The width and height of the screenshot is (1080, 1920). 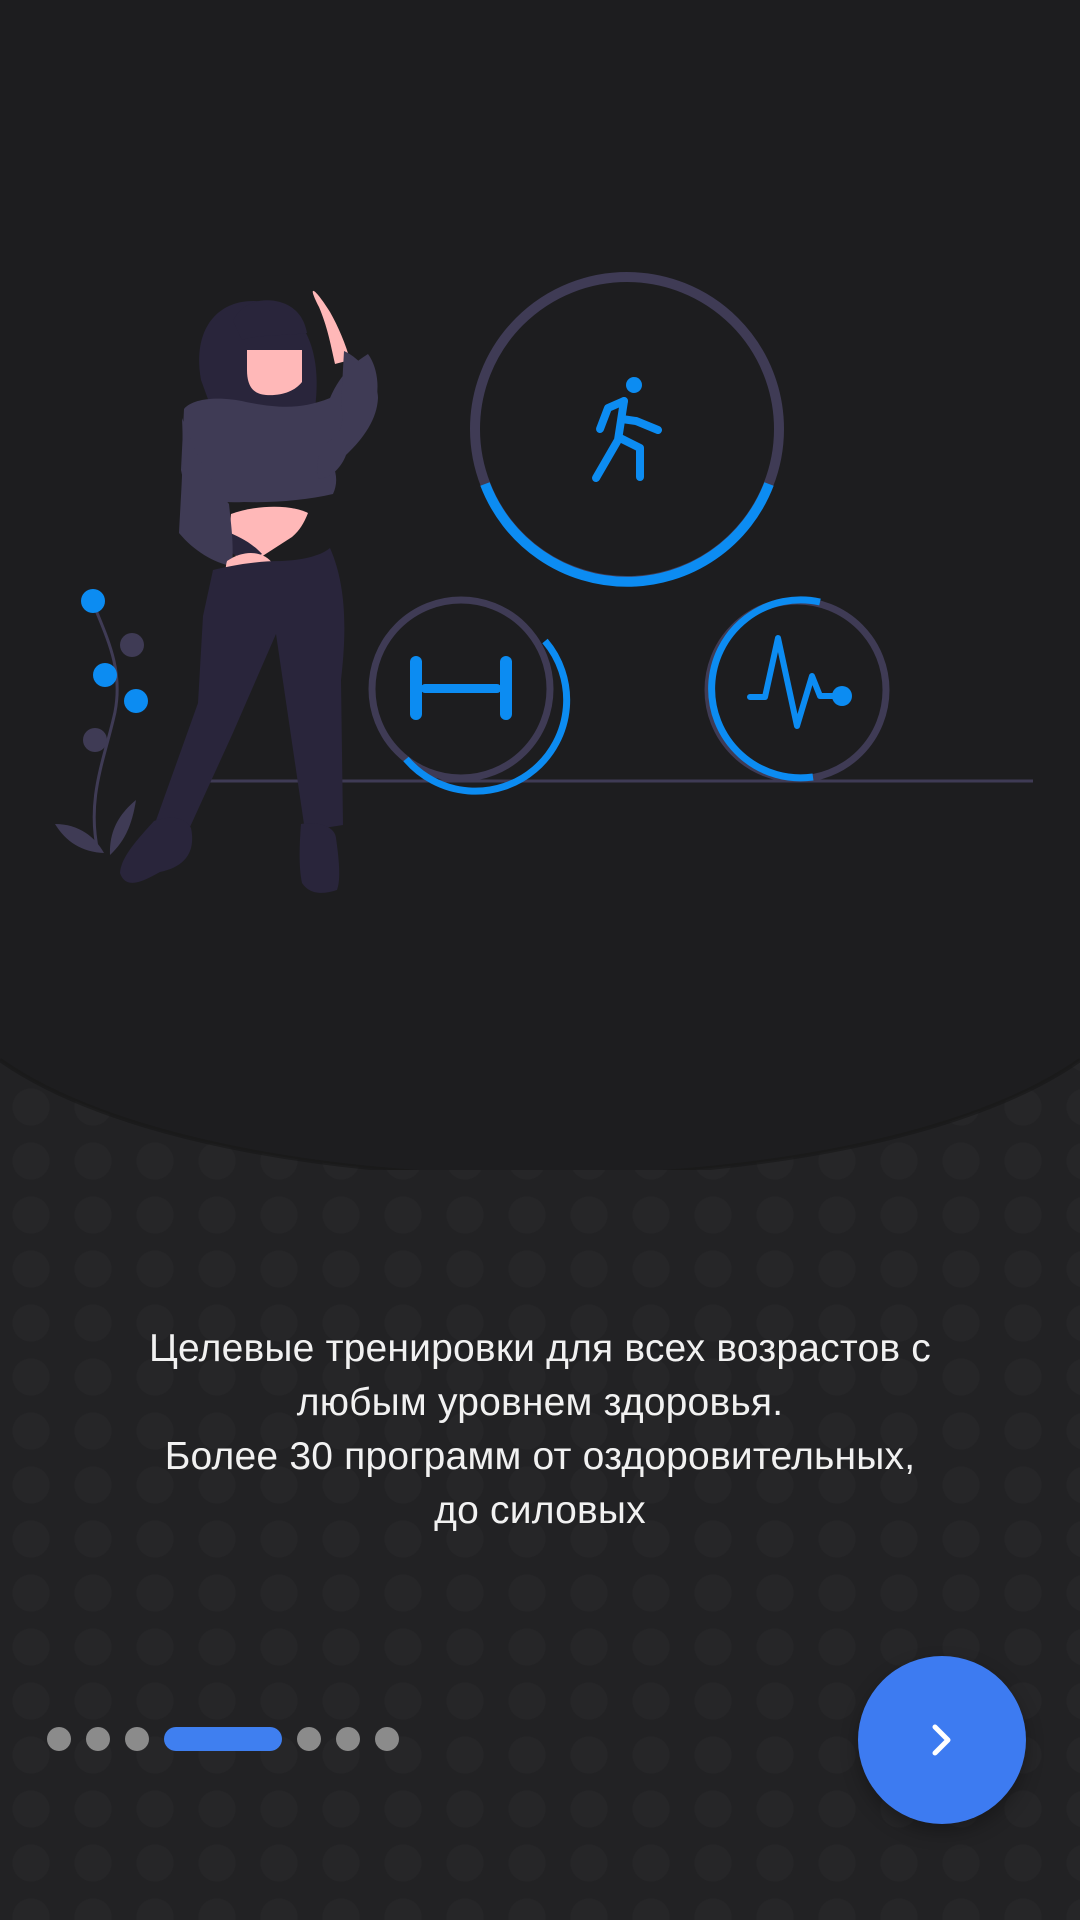 I want to click on active-page-indicator, so click(x=223, y=1739).